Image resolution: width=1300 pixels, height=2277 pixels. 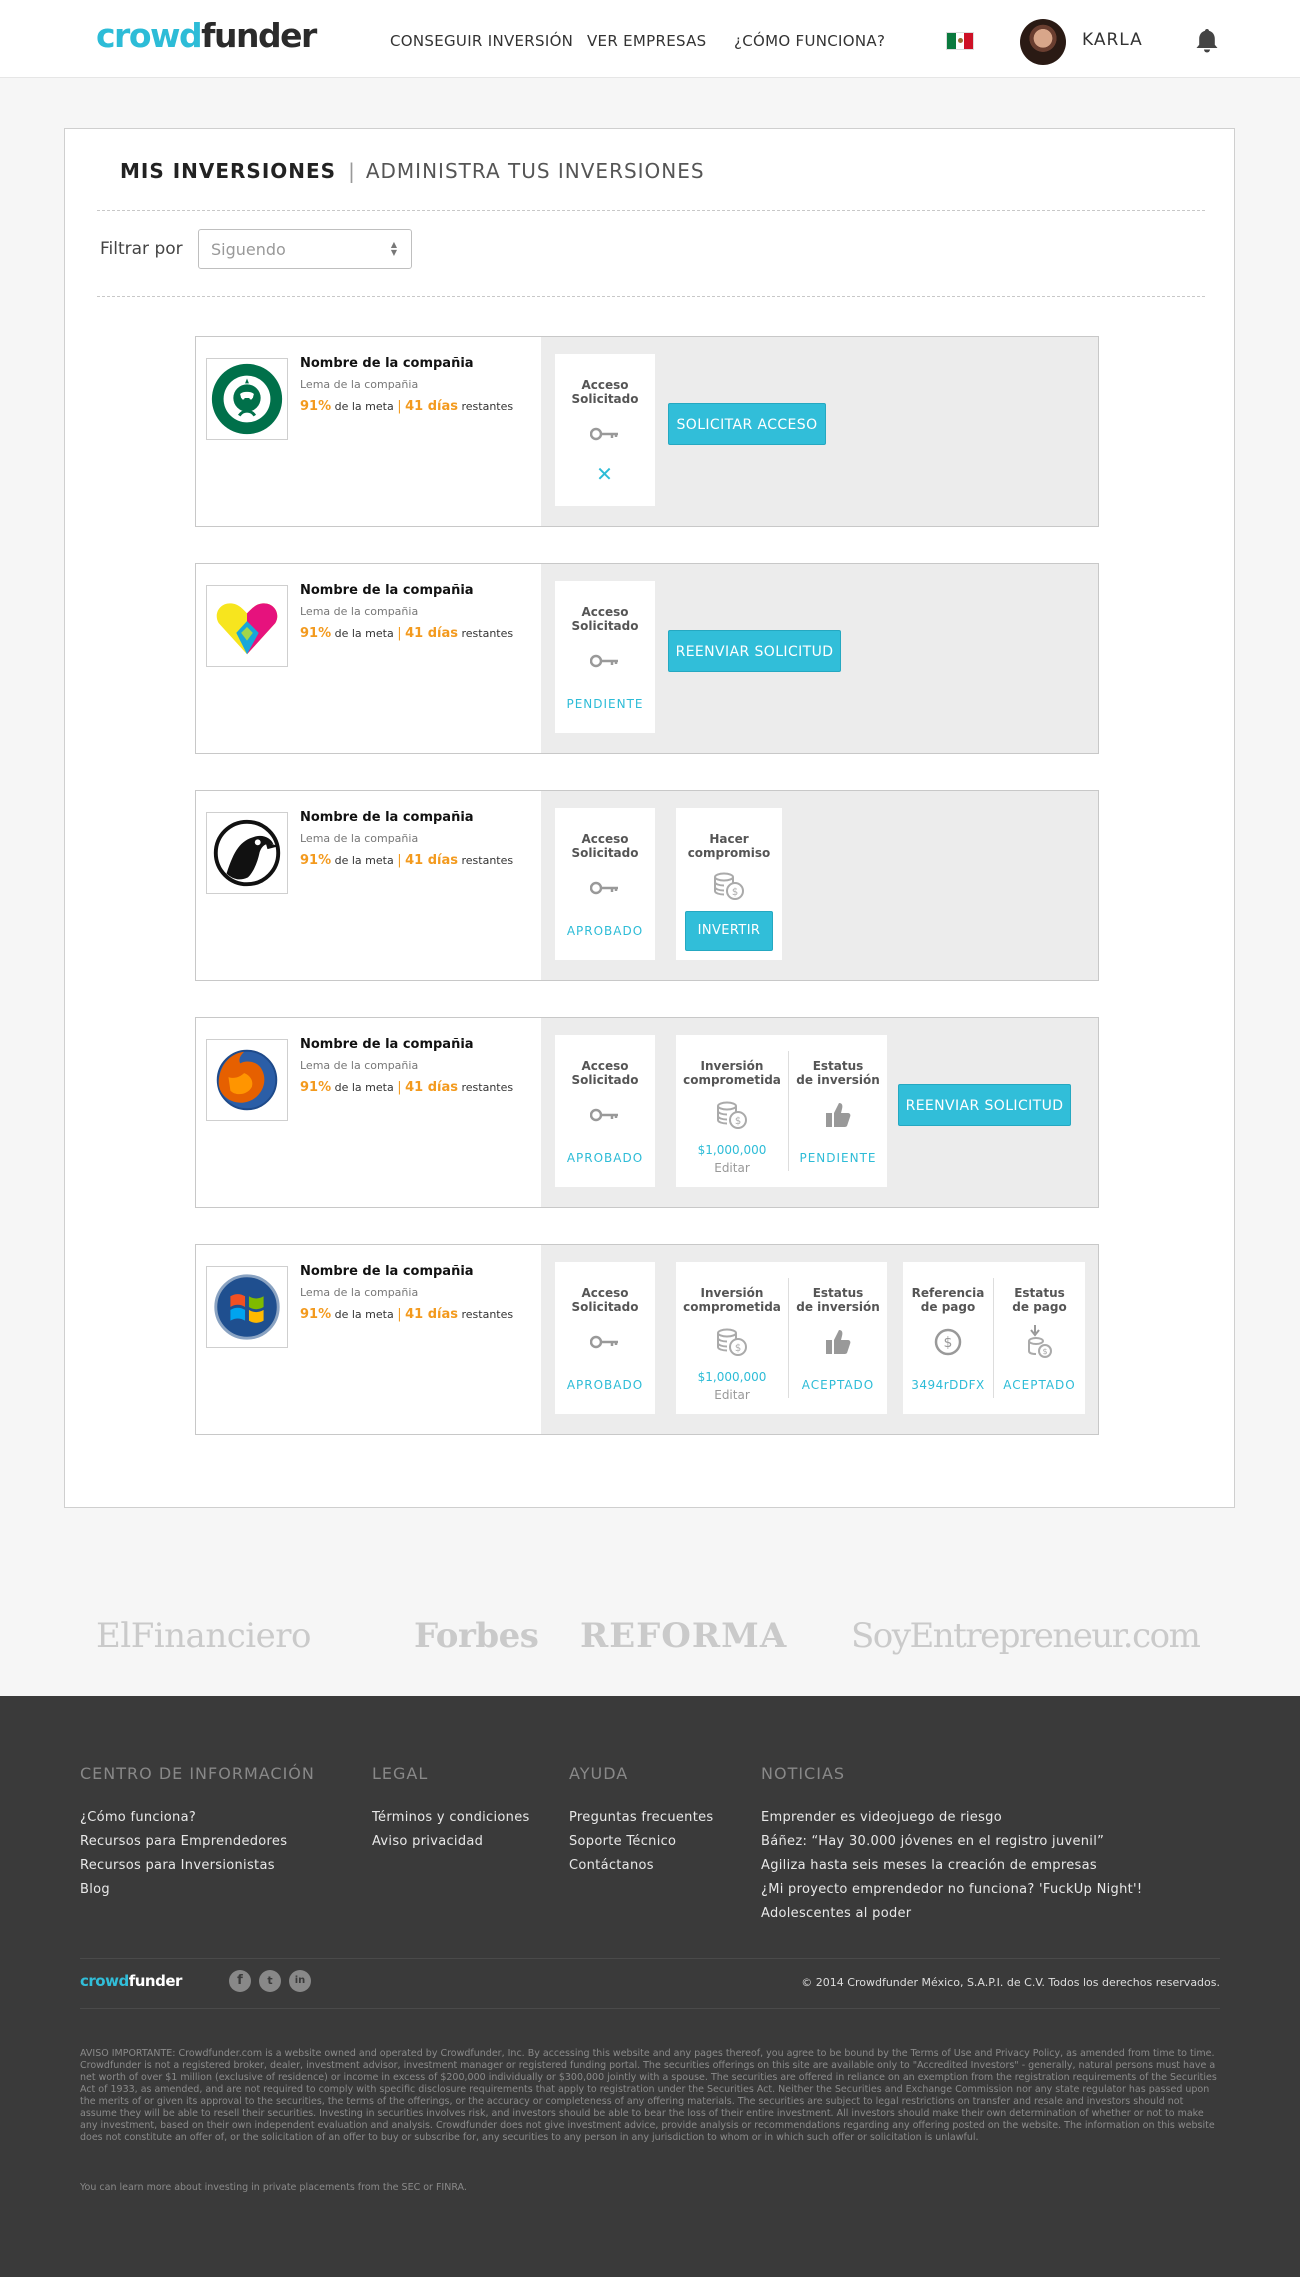 I want to click on press-logo-soyentrepreneur: SoyEntrepreneur.com, so click(x=1026, y=1636).